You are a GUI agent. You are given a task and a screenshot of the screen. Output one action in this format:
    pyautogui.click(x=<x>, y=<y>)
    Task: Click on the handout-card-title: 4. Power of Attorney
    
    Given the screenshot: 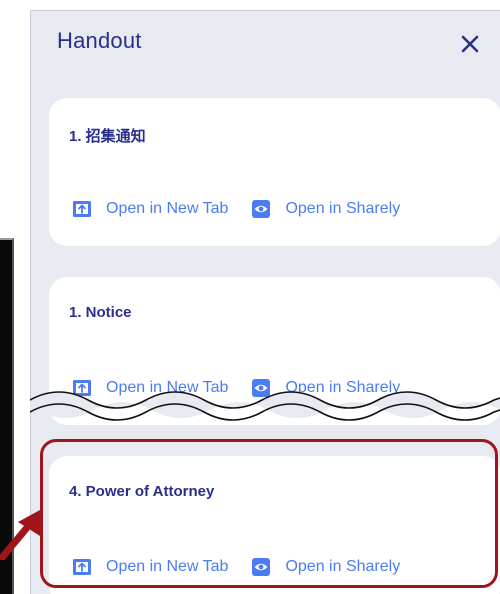 What is the action you would take?
    pyautogui.click(x=142, y=491)
    